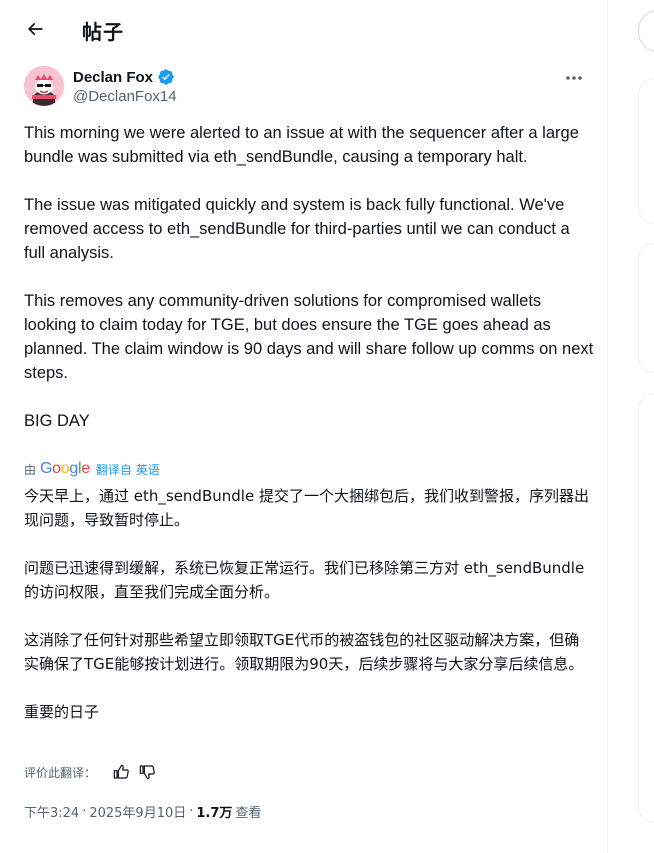  I want to click on tweet-date: 2025年9月10日, so click(137, 811).